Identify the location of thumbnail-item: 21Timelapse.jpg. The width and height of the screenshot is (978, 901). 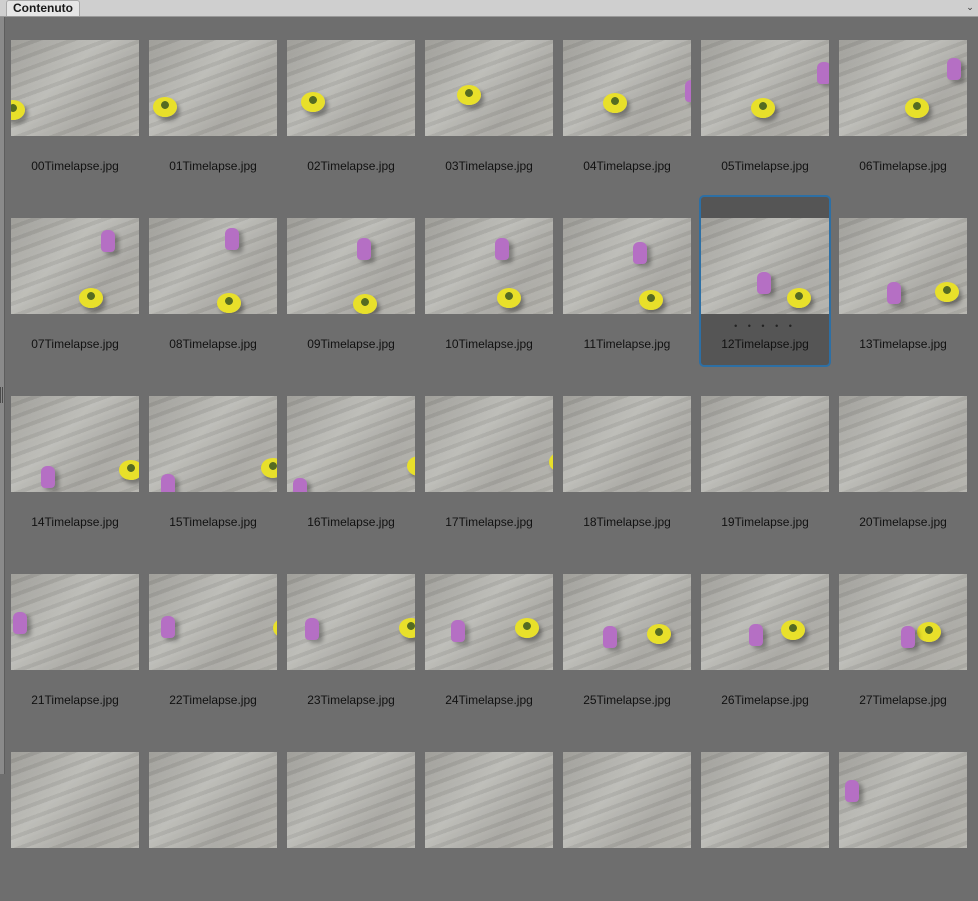
(75, 637).